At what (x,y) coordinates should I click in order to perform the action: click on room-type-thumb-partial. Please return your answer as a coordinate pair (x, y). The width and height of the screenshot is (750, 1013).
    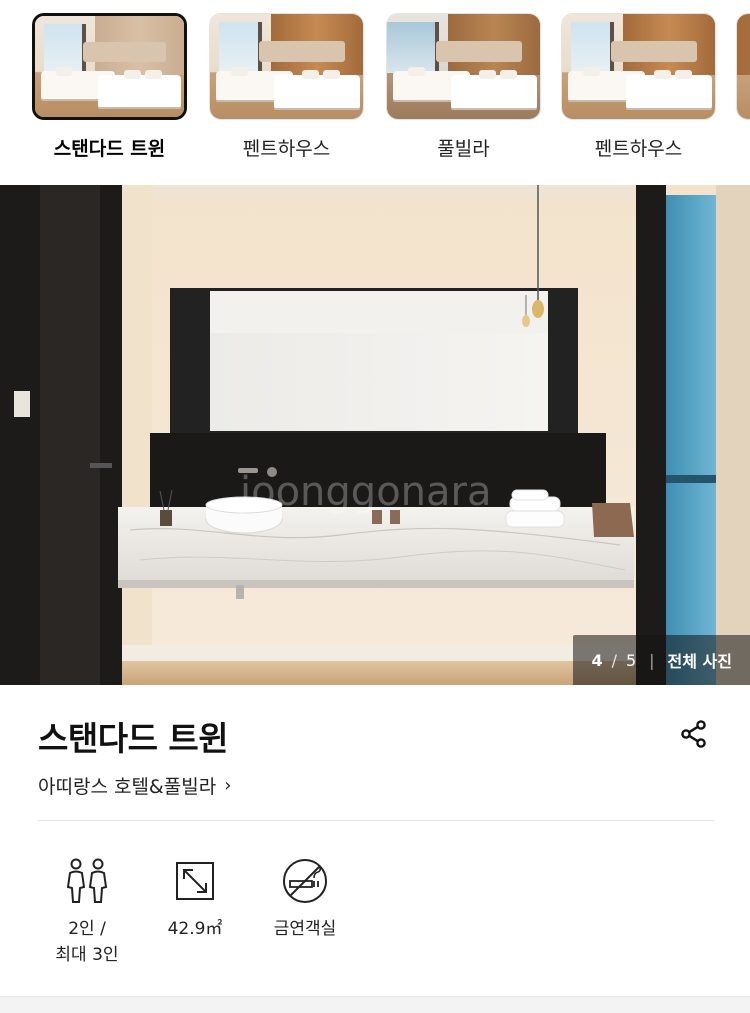
    Looking at the image, I should click on (743, 66).